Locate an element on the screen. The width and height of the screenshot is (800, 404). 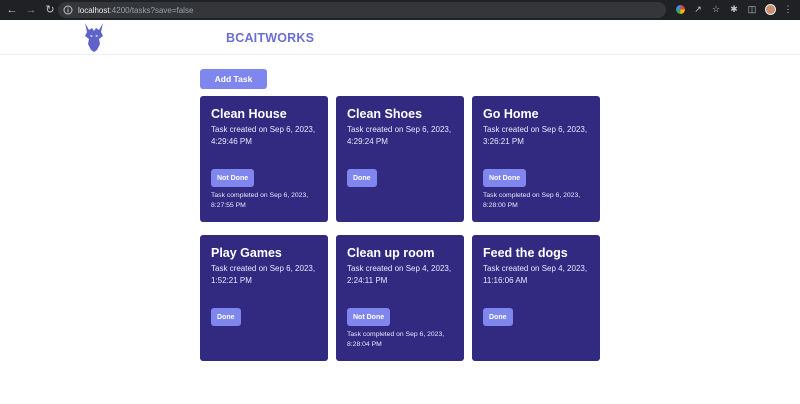
task-title: Feed the dogs is located at coordinates (525, 253).